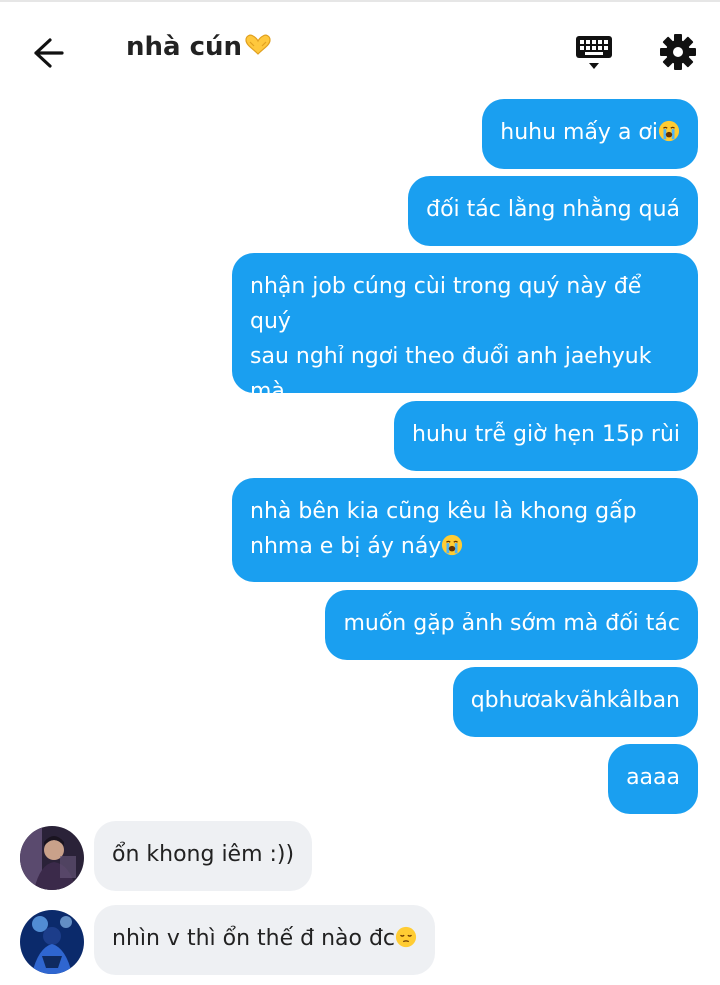 The height and width of the screenshot is (985, 720). I want to click on message-bubble-outgoing: qbhươakvãhkâlban, so click(575, 702).